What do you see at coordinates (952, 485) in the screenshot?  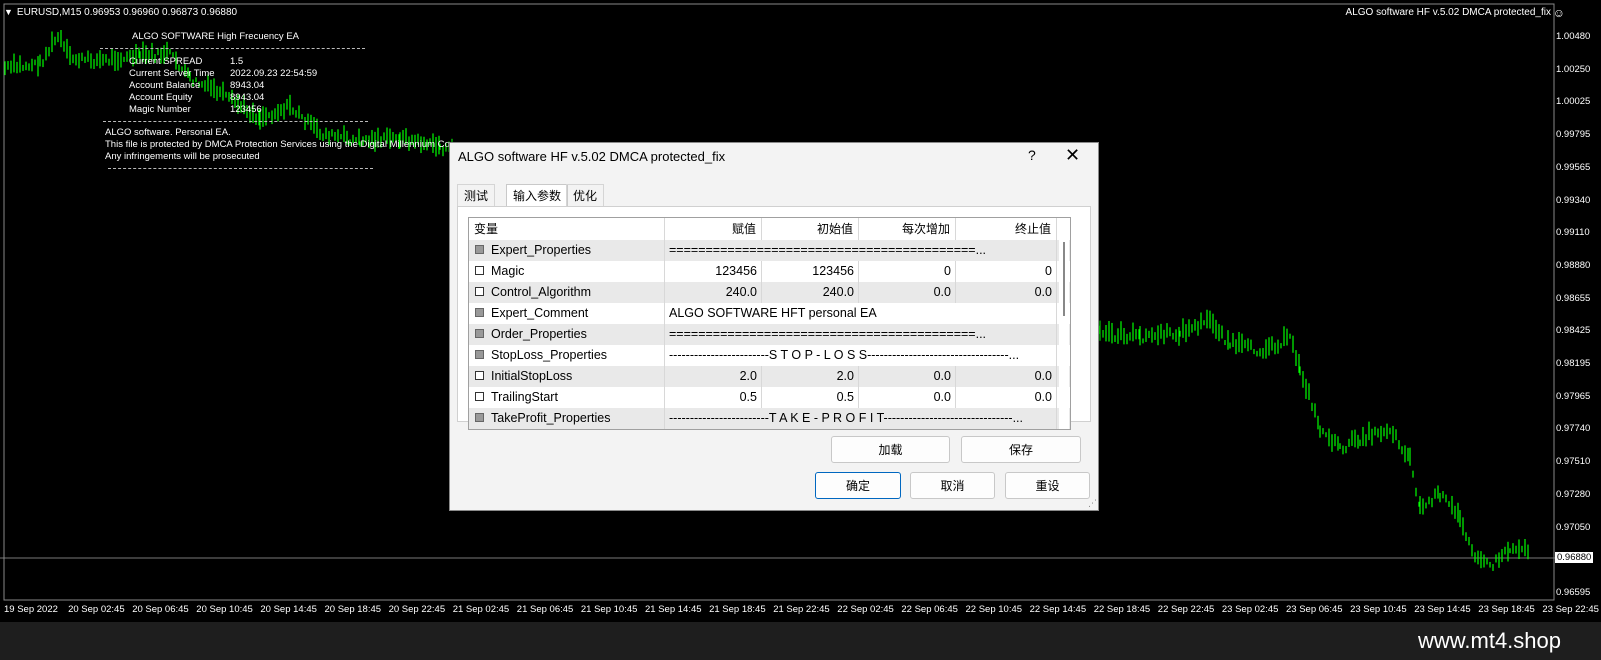 I see `cancel-button: 取消` at bounding box center [952, 485].